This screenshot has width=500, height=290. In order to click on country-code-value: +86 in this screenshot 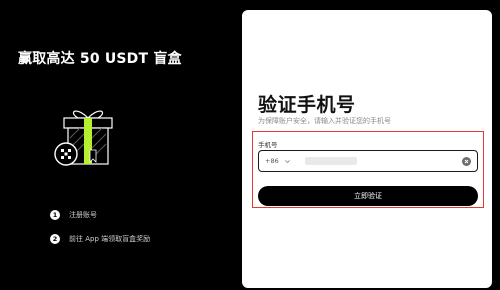, I will do `click(272, 161)`.